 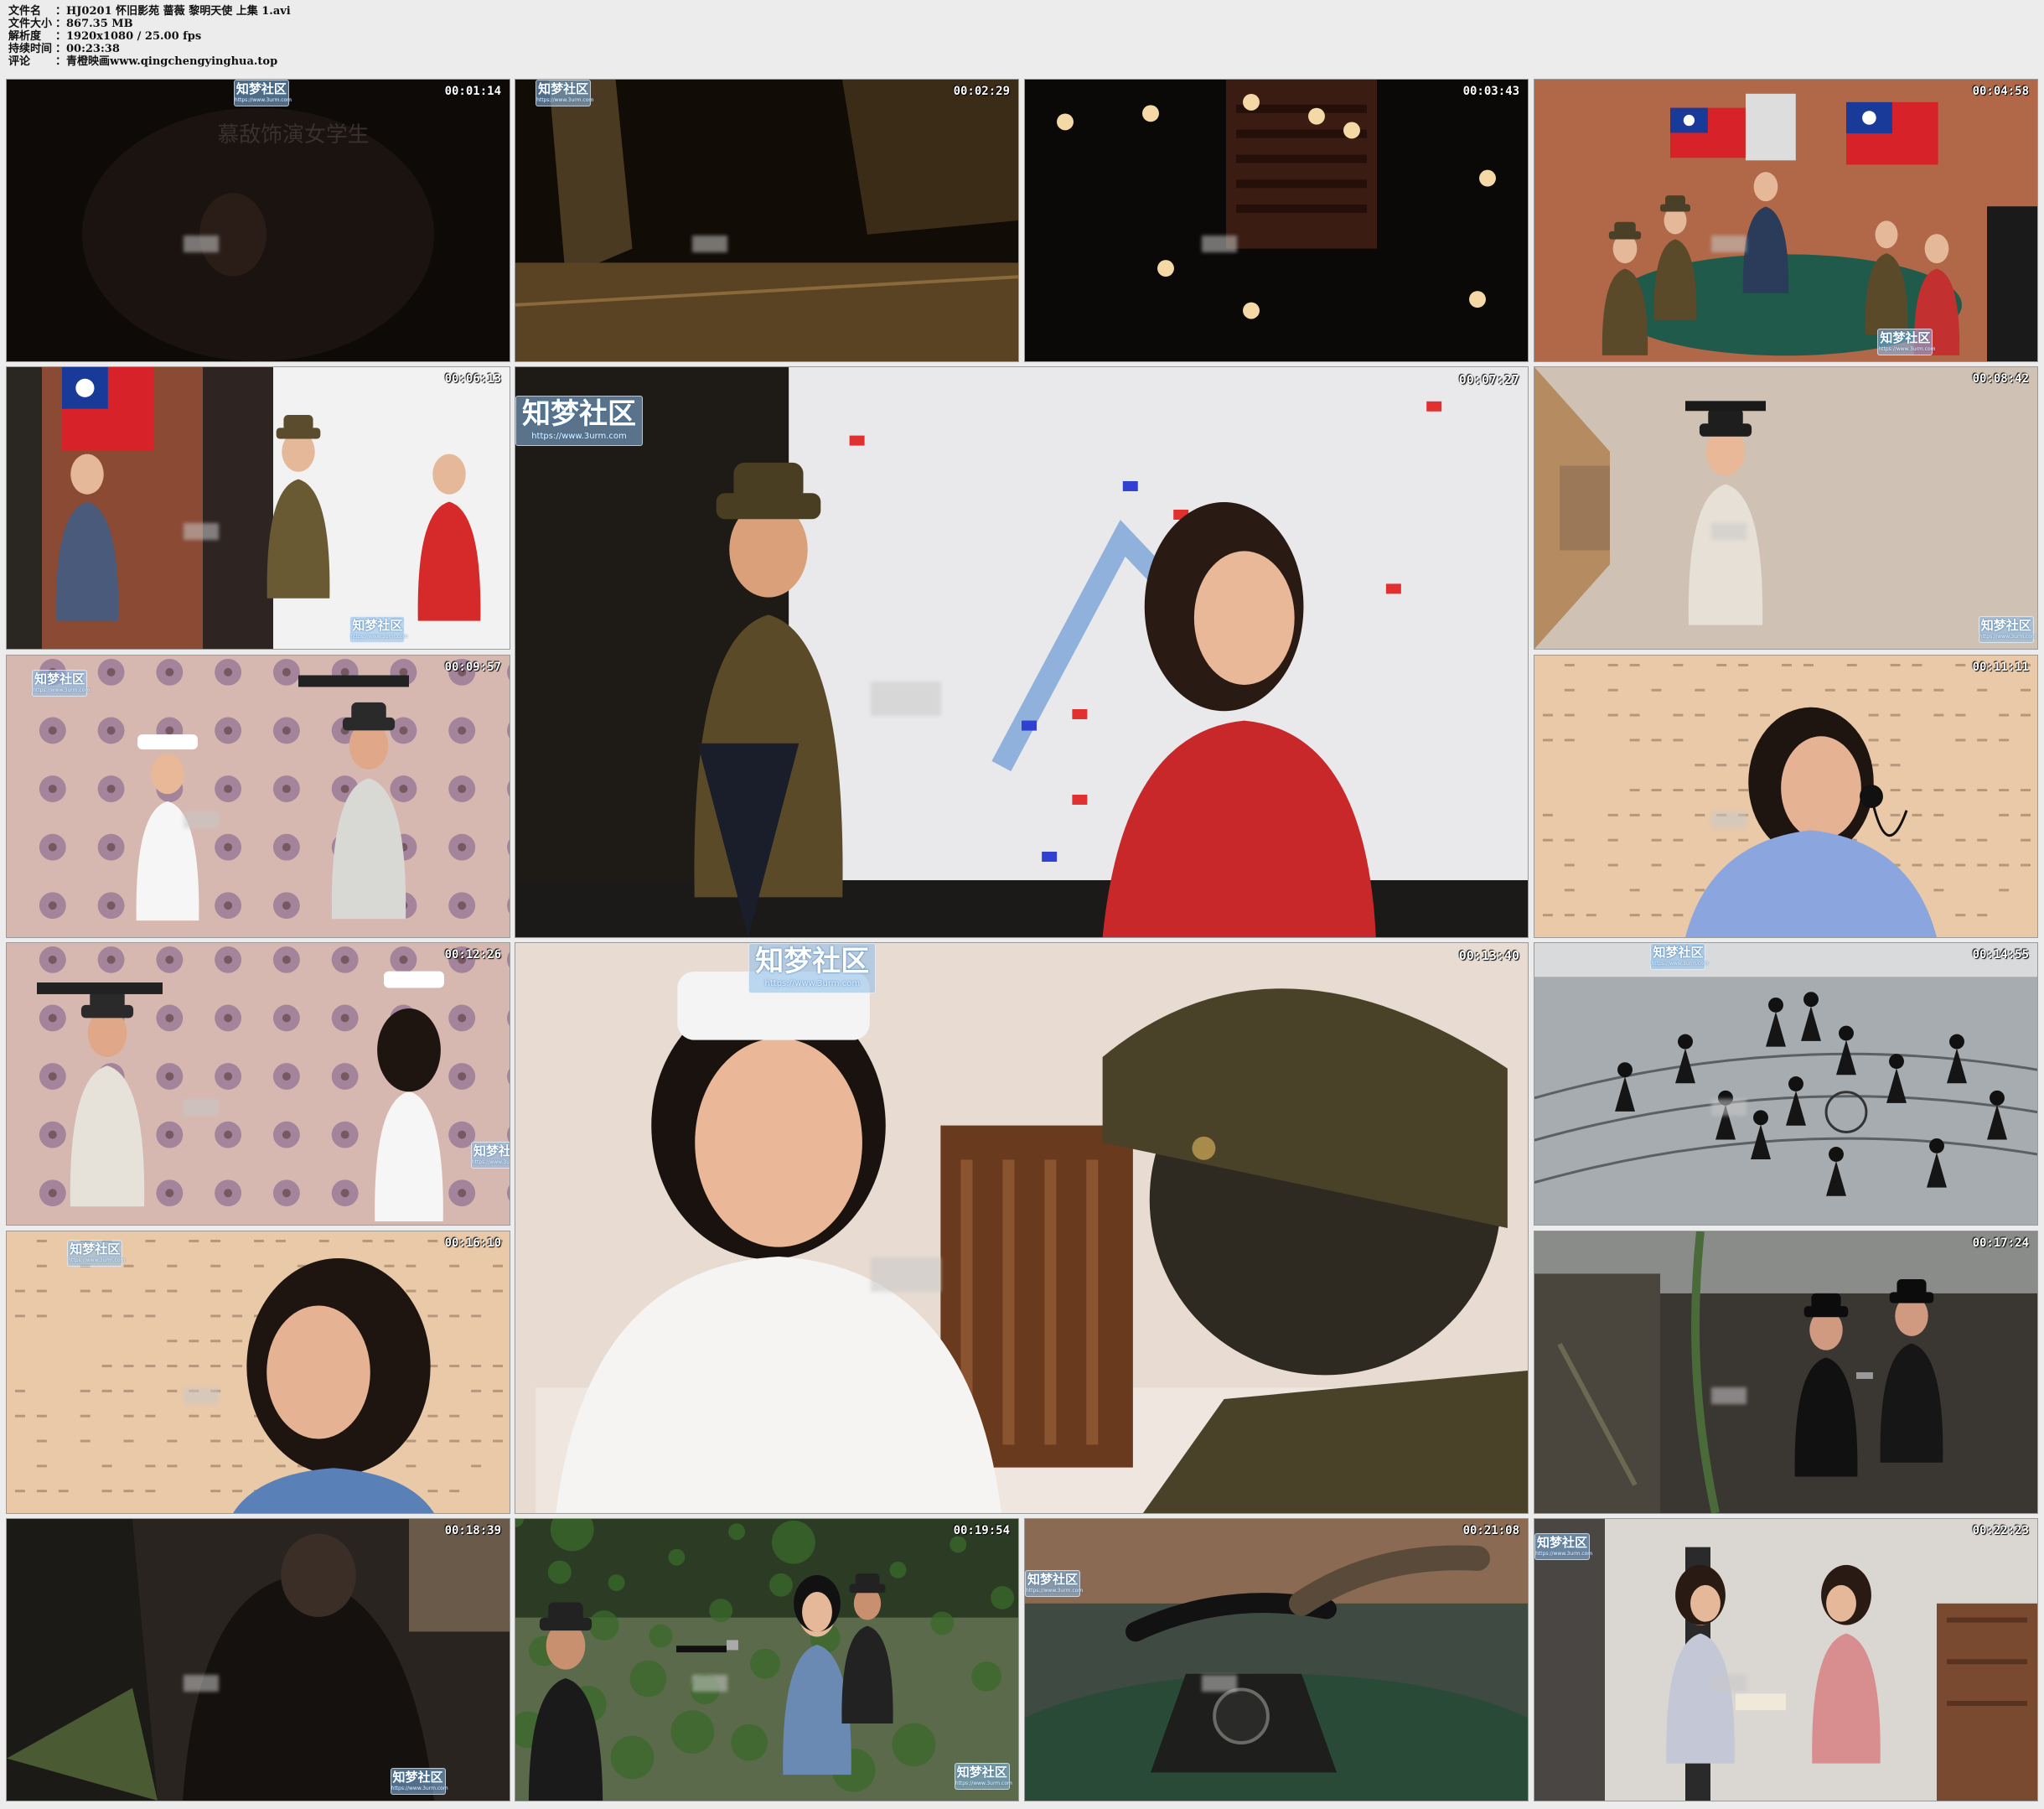 What do you see at coordinates (258, 508) in the screenshot?
I see `video-thumbnail-officers-flag: 知梦社区 https://www.3urm.com 00:06:13` at bounding box center [258, 508].